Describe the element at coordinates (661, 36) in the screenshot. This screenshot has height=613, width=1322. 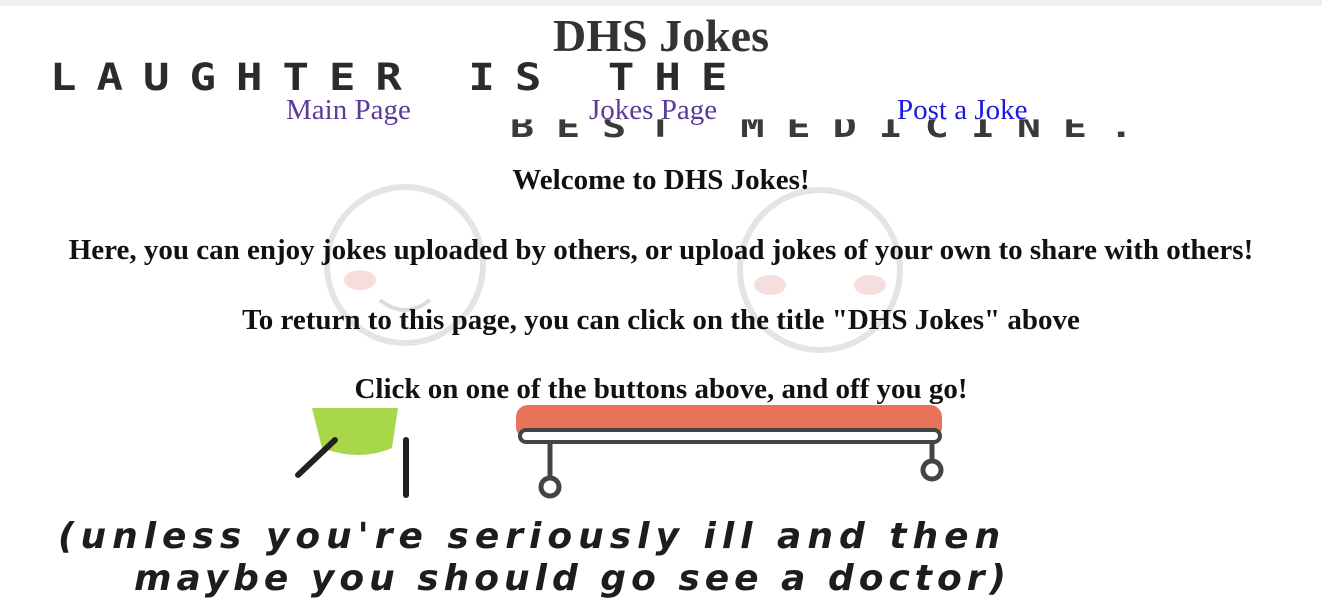
I see `page-title: DHS Jokes` at that location.